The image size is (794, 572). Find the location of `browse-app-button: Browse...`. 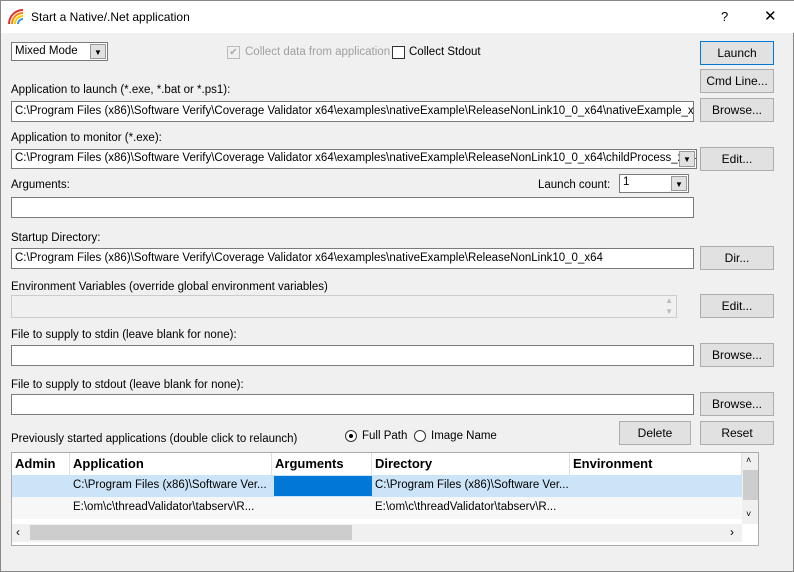

browse-app-button: Browse... is located at coordinates (737, 110).